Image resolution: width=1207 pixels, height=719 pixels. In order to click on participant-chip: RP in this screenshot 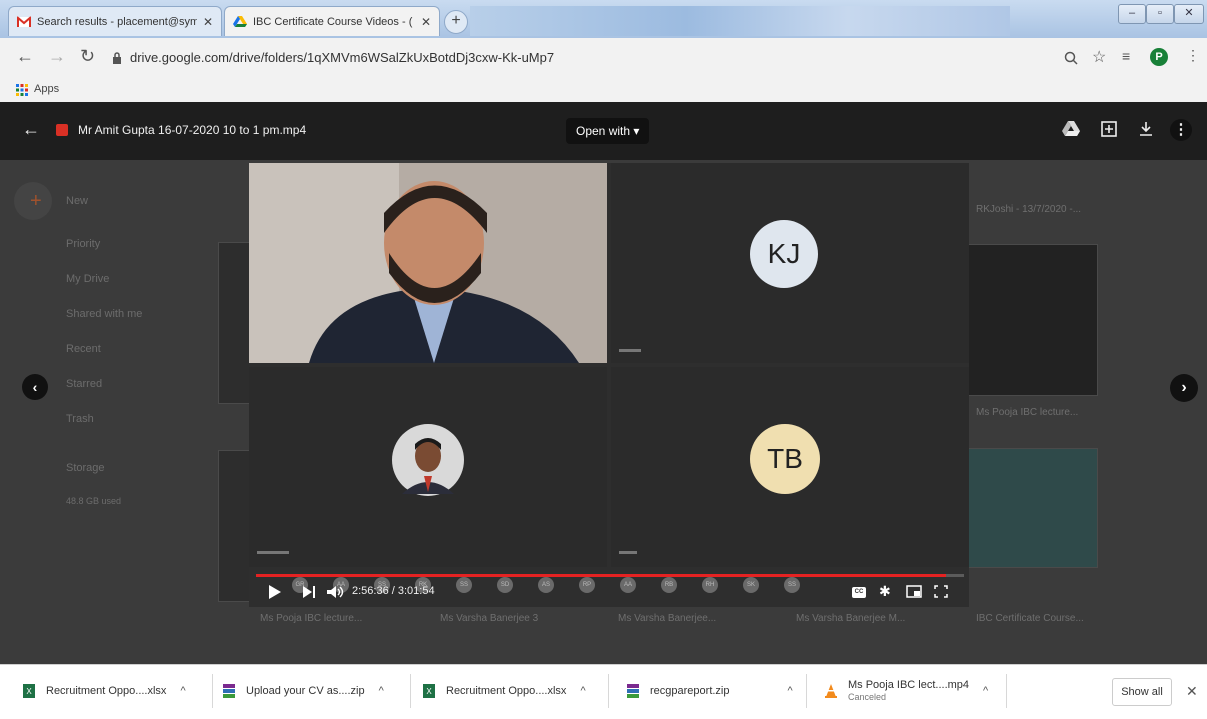, I will do `click(587, 585)`.